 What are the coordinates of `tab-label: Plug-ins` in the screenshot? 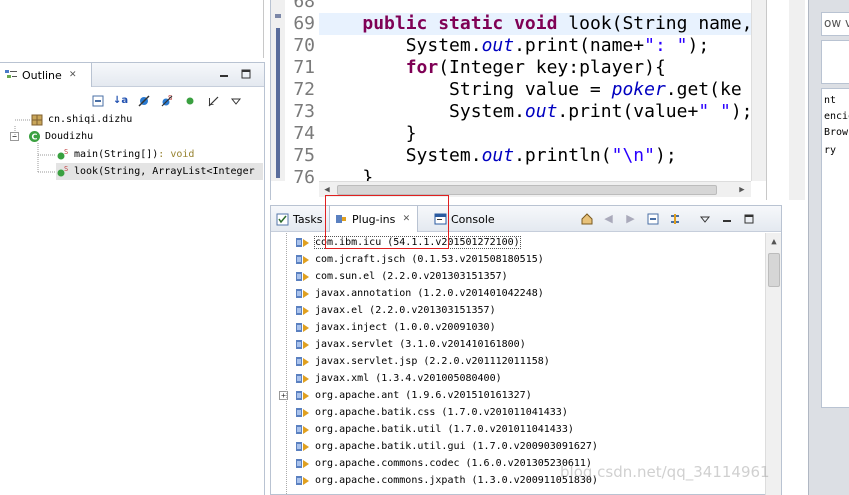 It's located at (374, 219).